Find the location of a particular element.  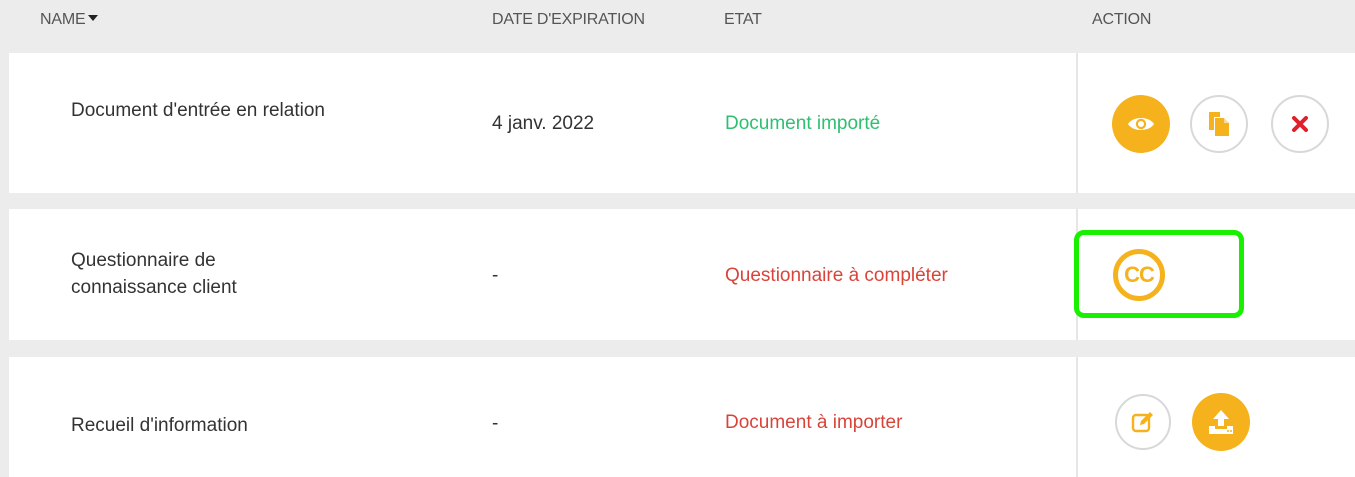

edit-button is located at coordinates (1143, 422).